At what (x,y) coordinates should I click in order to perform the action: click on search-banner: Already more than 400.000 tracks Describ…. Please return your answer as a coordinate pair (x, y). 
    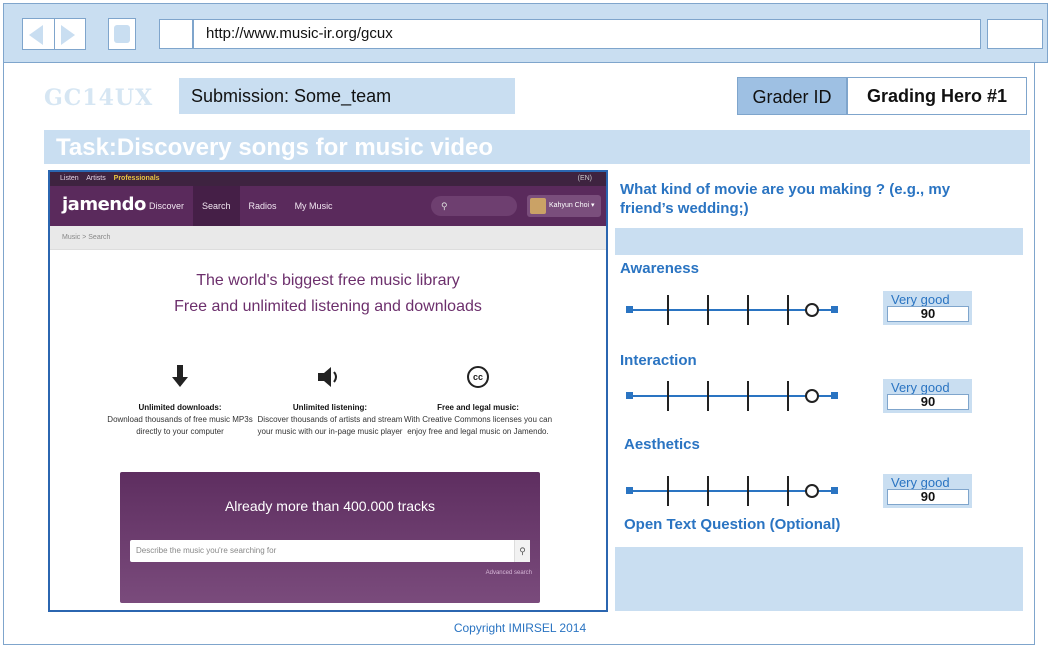
    Looking at the image, I should click on (330, 537).